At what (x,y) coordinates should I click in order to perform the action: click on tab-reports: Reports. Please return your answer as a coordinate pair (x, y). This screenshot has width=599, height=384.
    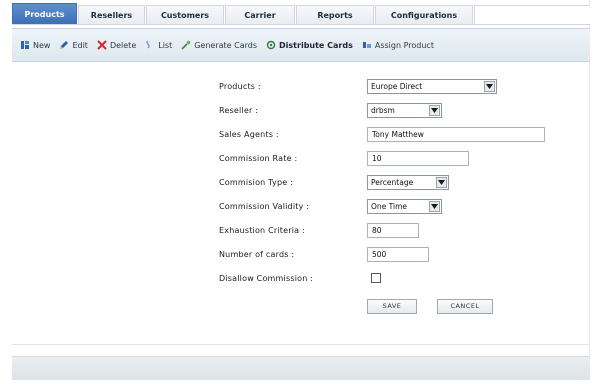
    Looking at the image, I should click on (335, 14).